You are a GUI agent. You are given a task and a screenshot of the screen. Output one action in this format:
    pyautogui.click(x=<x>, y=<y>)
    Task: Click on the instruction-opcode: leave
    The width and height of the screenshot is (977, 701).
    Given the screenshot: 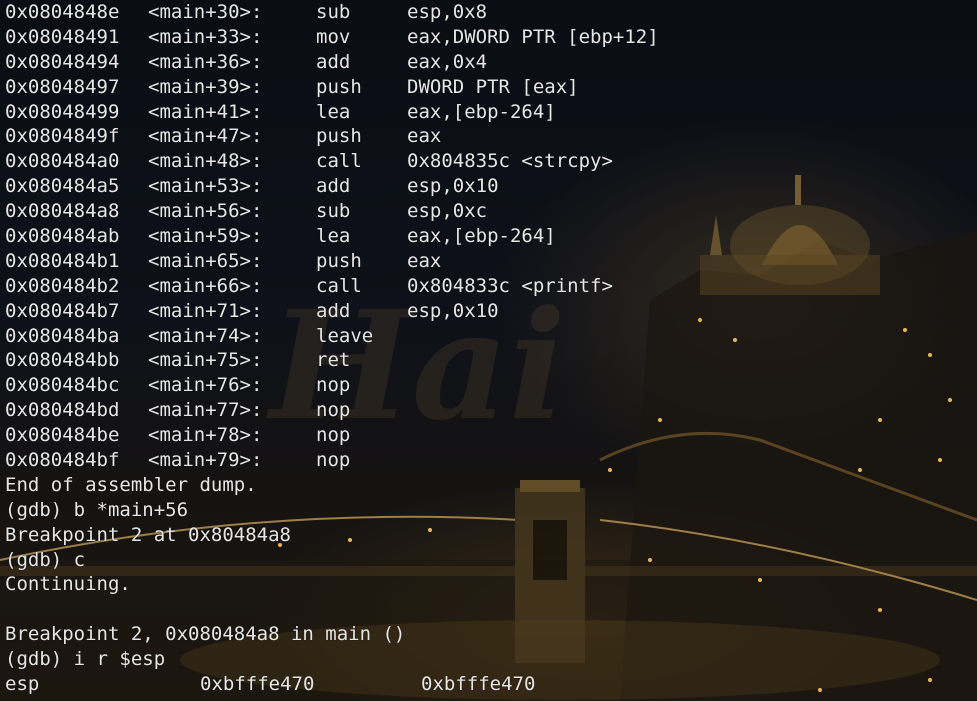 What is the action you would take?
    pyautogui.click(x=345, y=335)
    